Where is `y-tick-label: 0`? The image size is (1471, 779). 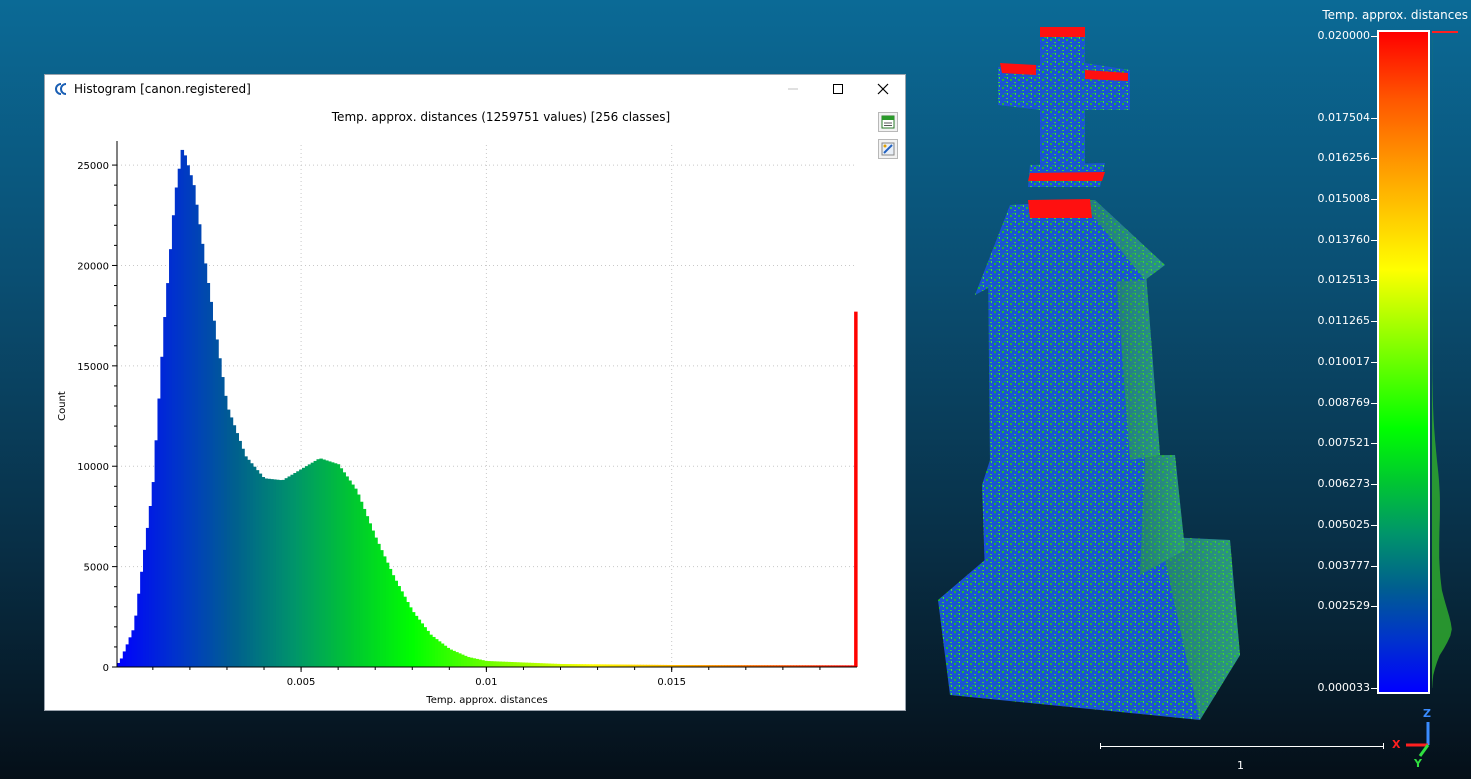
y-tick-label: 0 is located at coordinates (106, 668).